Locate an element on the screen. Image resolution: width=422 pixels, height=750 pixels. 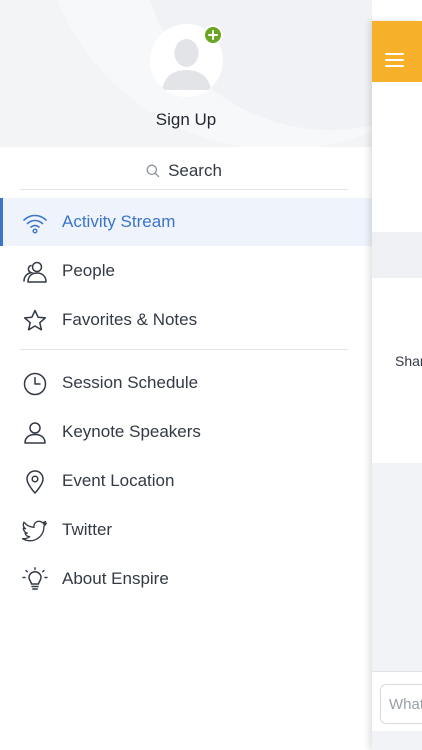
plus-icon is located at coordinates (213, 35).